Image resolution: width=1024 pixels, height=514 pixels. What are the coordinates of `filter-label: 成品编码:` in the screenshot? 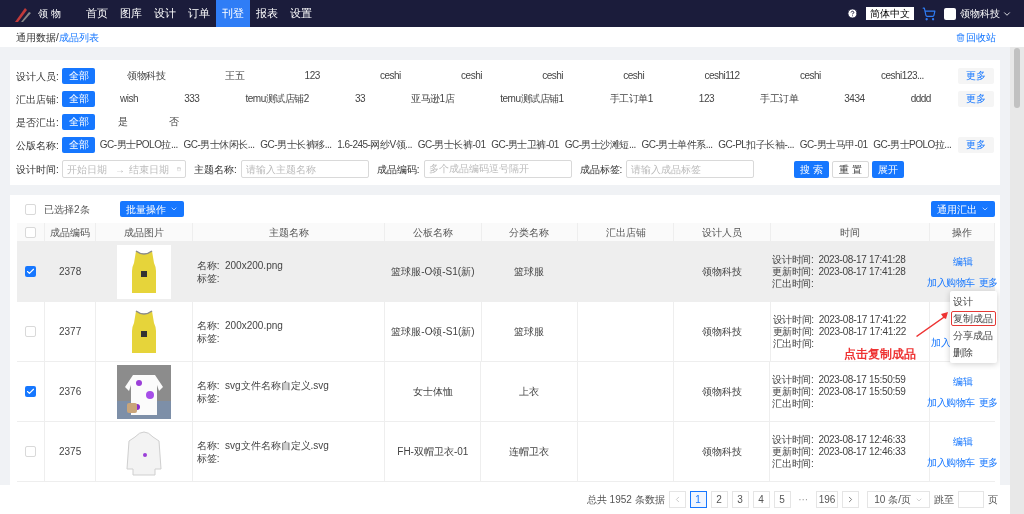 It's located at (398, 169).